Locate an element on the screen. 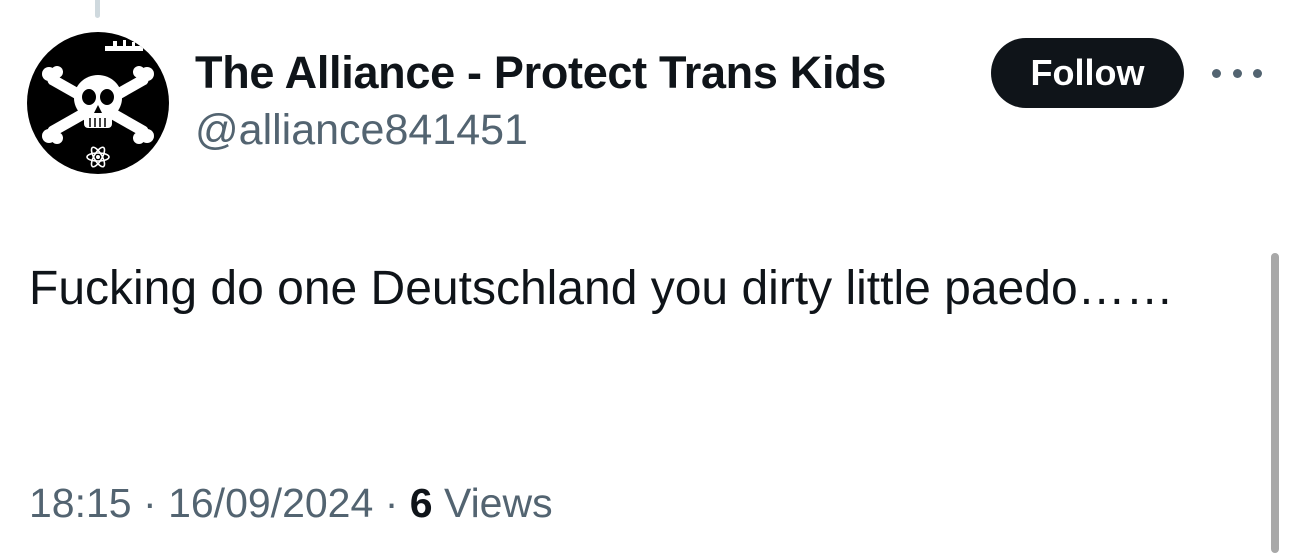 Image resolution: width=1290 pixels, height=553 pixels. views-label: Views is located at coordinates (498, 503).